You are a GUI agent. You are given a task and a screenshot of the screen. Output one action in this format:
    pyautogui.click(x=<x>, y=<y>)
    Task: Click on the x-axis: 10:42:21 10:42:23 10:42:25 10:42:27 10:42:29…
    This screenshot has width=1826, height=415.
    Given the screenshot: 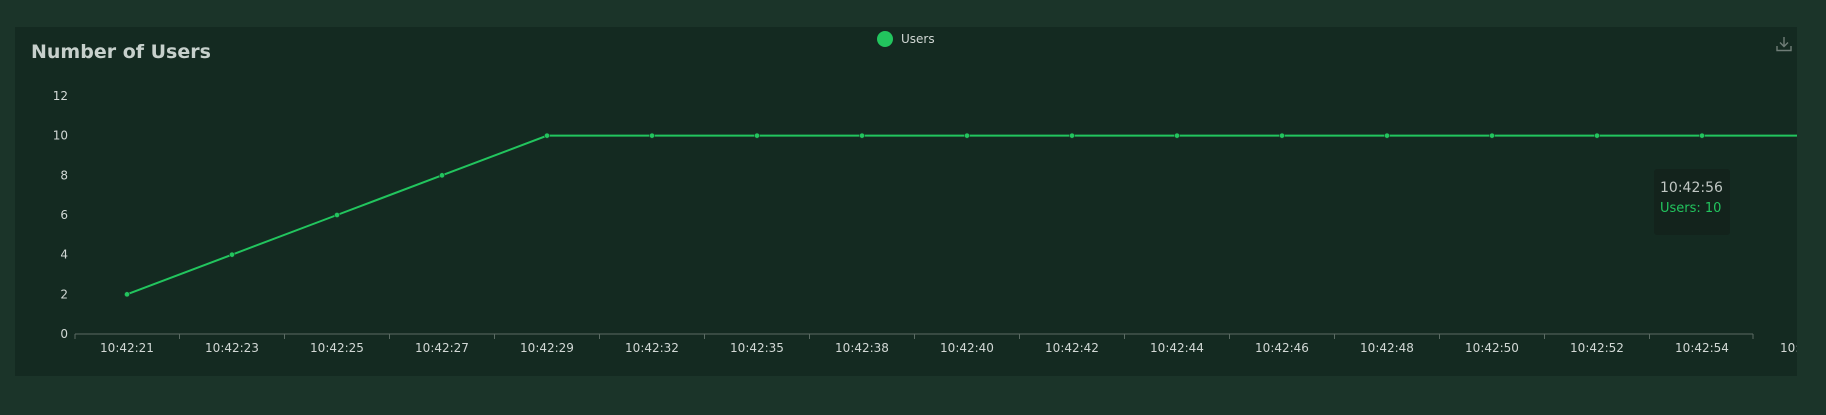 What is the action you would take?
    pyautogui.click(x=935, y=344)
    